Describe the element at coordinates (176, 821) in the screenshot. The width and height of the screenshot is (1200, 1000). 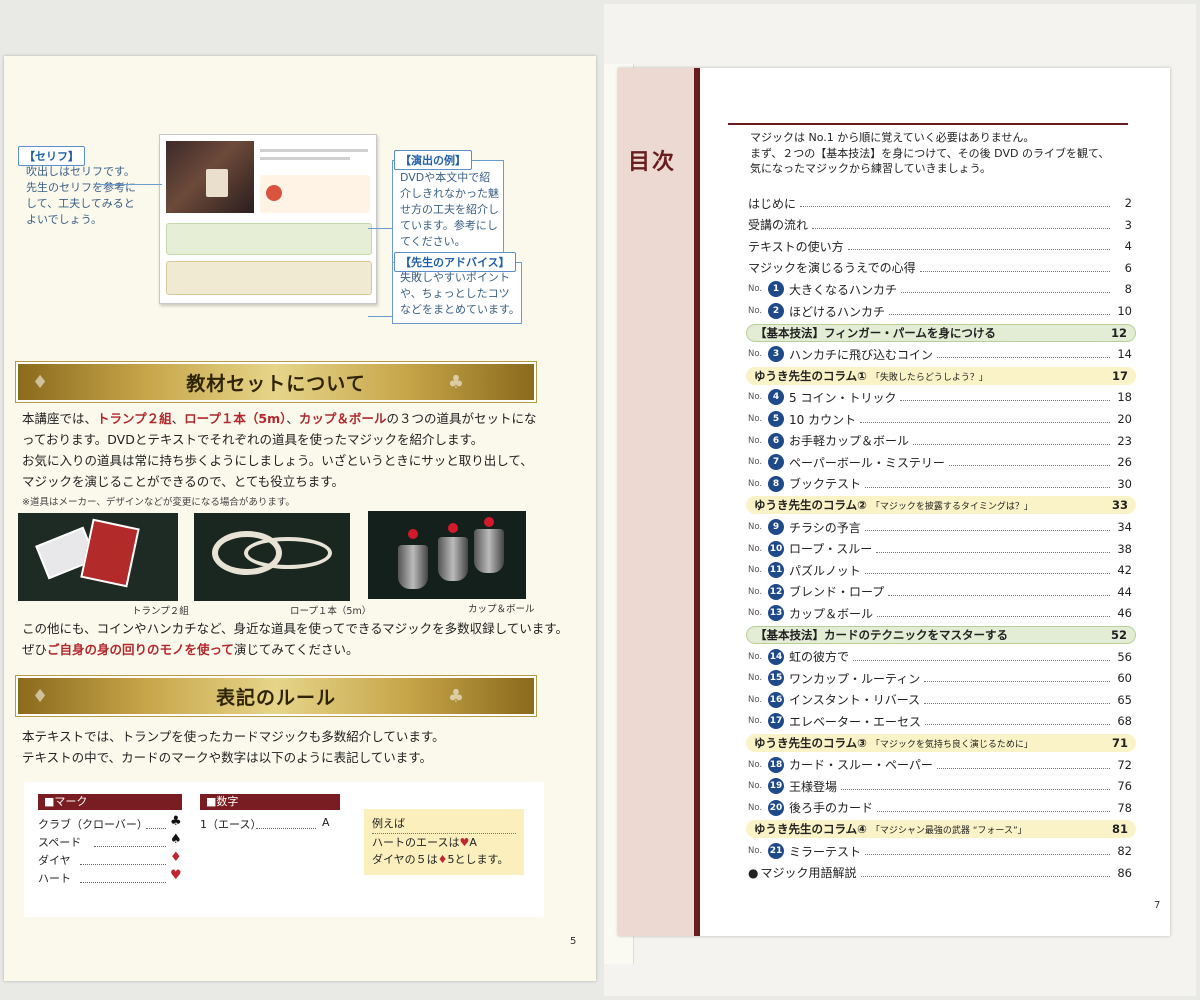
I see `club-icon: ♣` at that location.